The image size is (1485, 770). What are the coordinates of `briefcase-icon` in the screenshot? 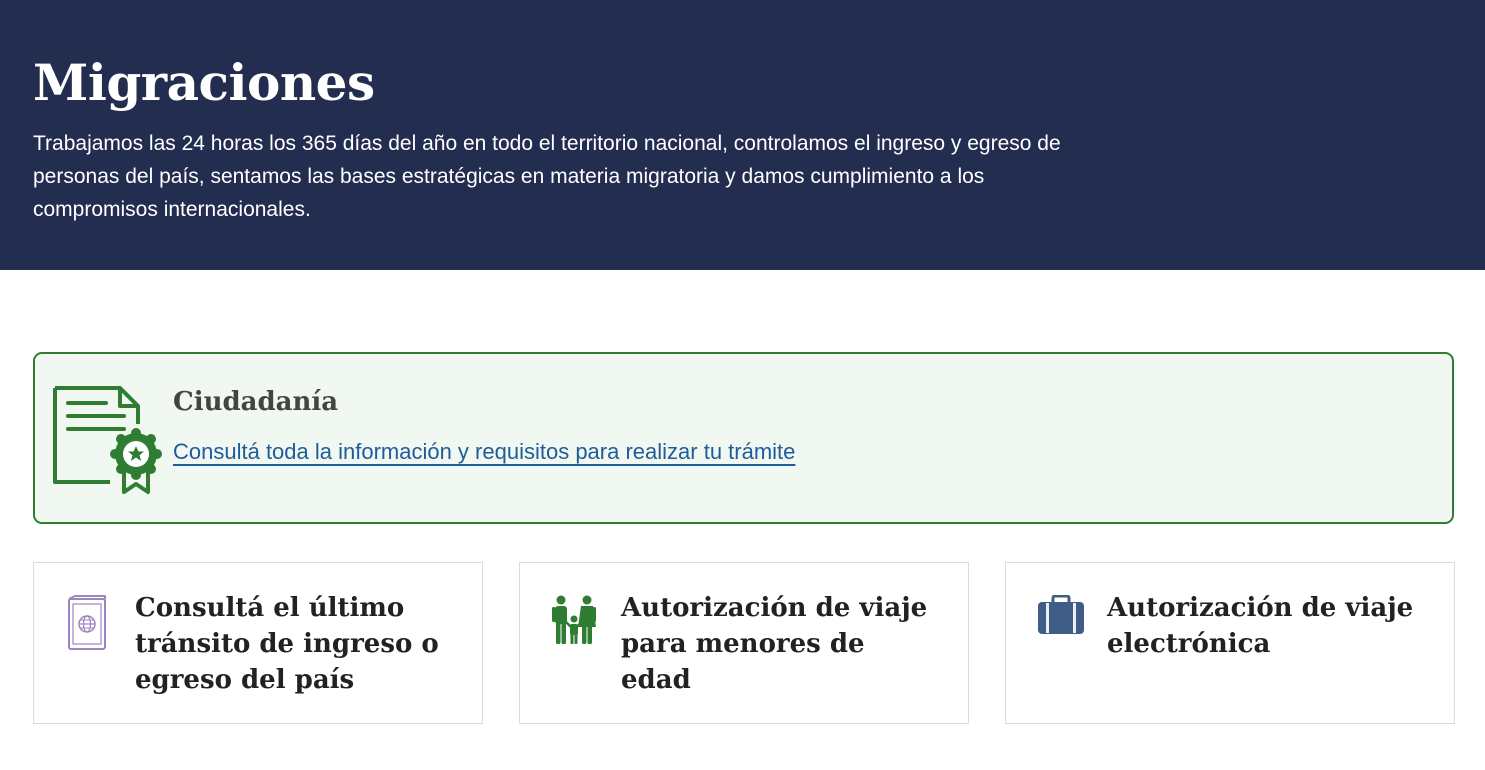 It's located at (1061, 617).